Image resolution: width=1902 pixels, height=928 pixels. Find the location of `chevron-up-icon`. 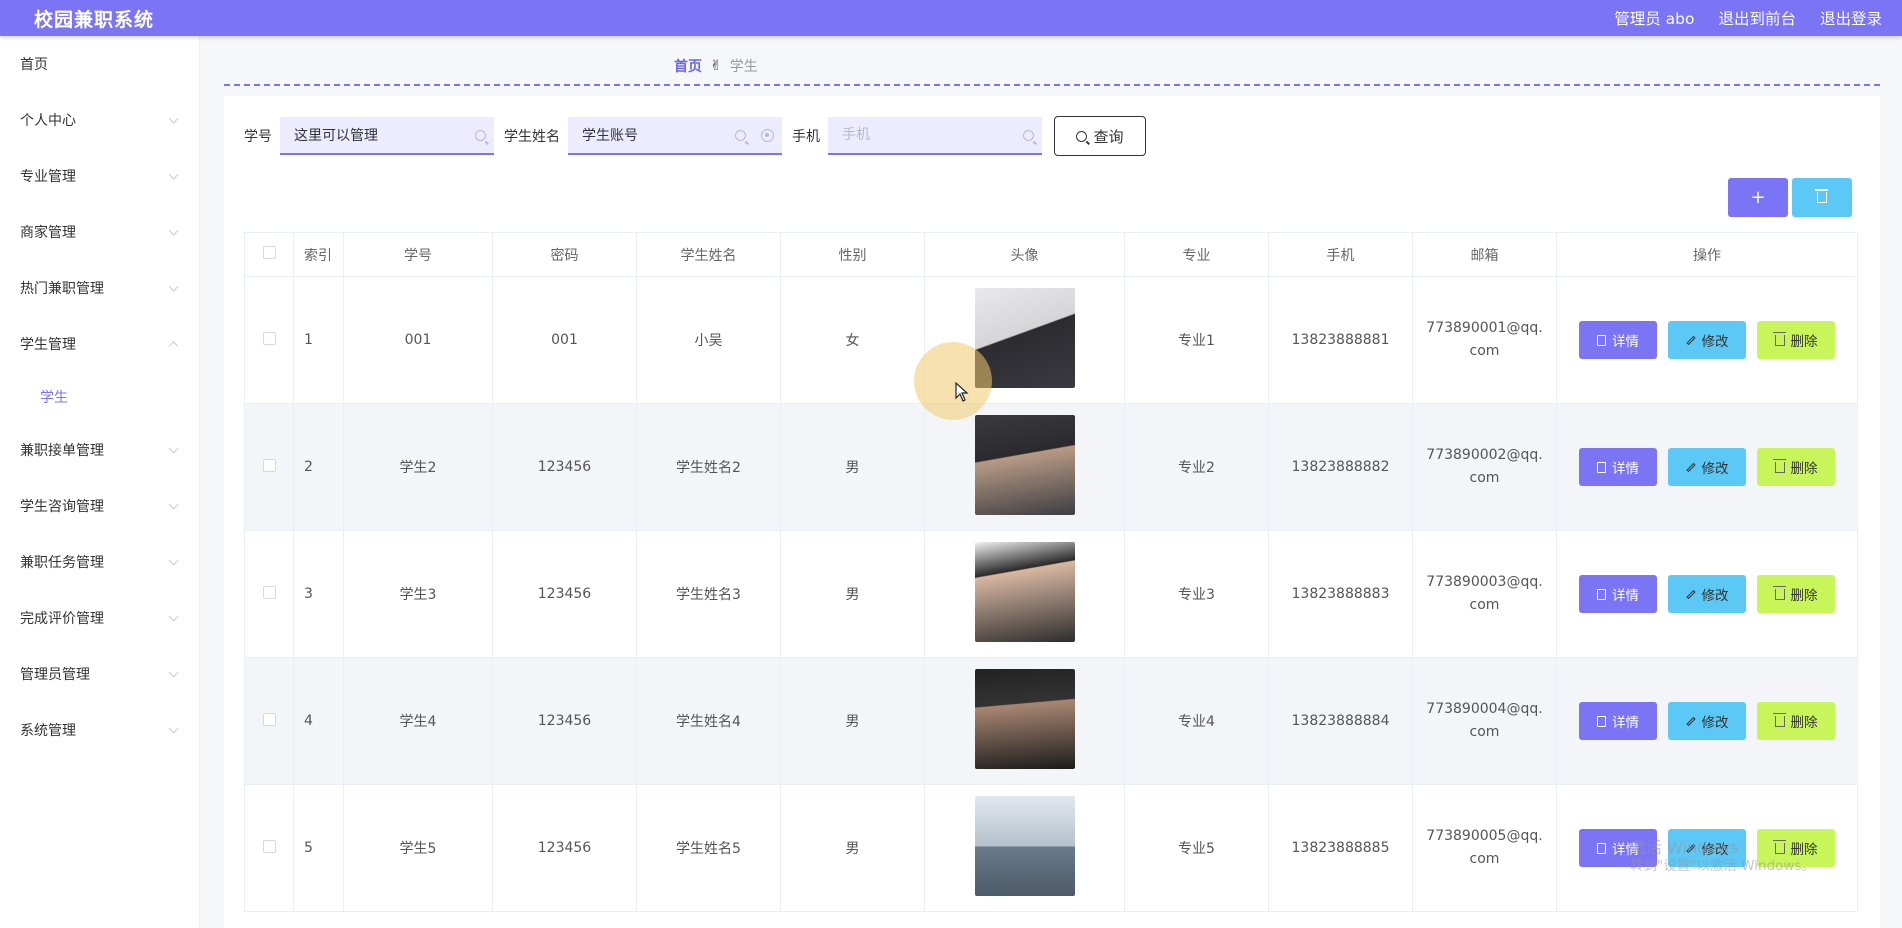

chevron-up-icon is located at coordinates (173, 346).